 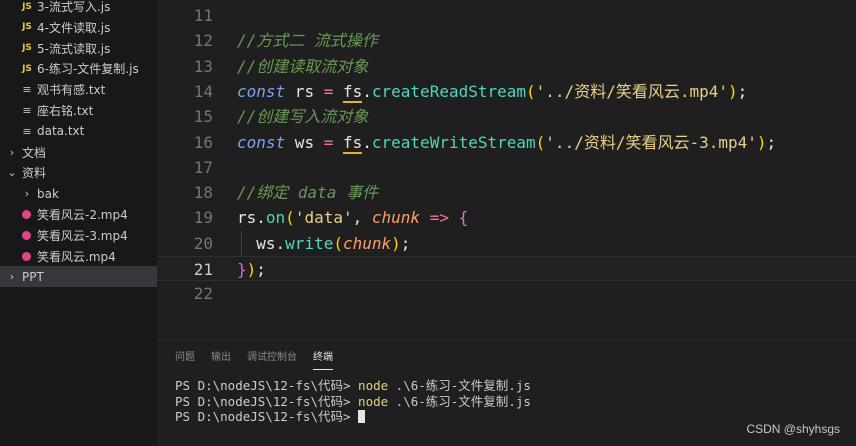 What do you see at coordinates (65, 111) in the screenshot?
I see `tree-item-label: 座右铭.txt` at bounding box center [65, 111].